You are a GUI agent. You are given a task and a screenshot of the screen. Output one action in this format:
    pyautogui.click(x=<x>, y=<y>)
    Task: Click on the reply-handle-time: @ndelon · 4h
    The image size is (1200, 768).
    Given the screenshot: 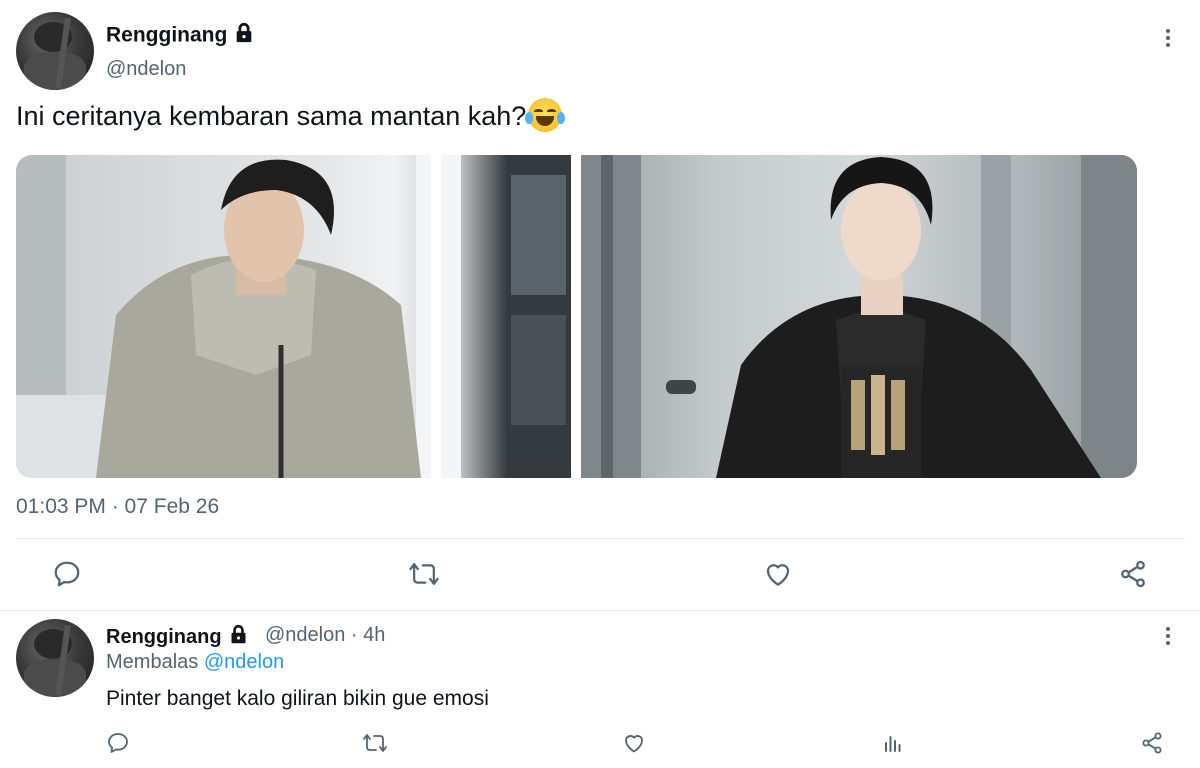 What is the action you would take?
    pyautogui.click(x=325, y=635)
    